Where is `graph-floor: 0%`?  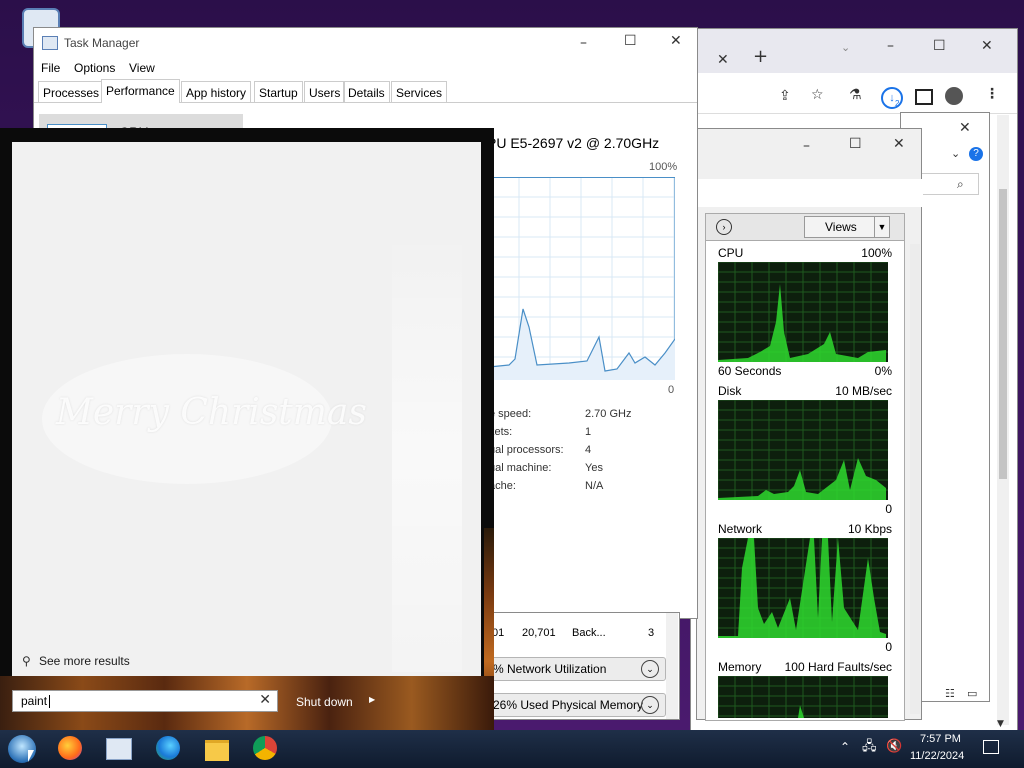
graph-floor: 0% is located at coordinates (883, 371).